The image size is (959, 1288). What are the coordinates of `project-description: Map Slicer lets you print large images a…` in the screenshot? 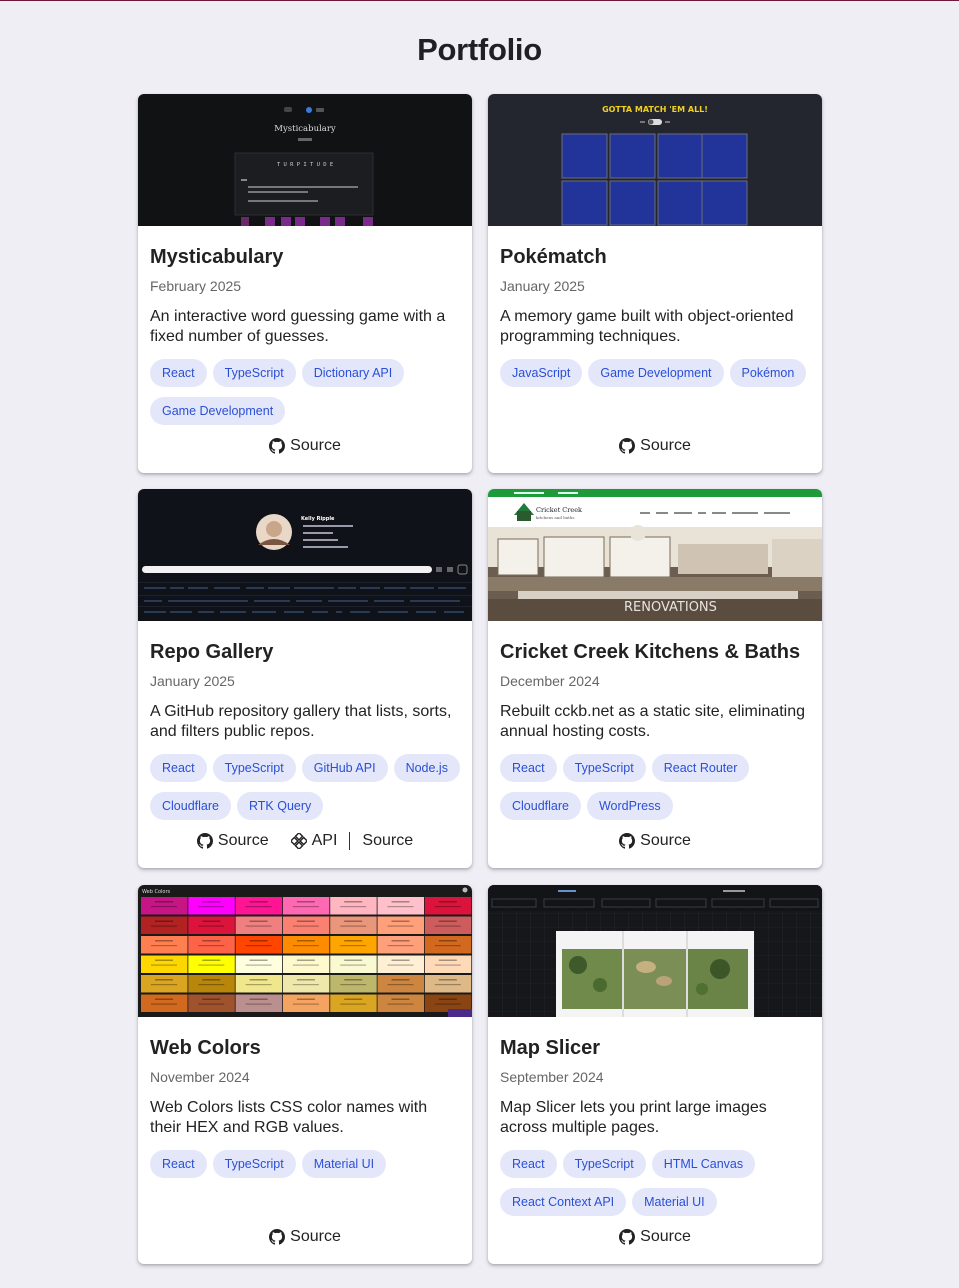 It's located at (633, 1117).